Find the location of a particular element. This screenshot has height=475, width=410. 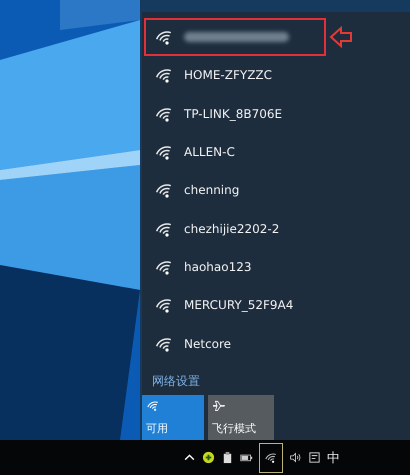

network-name: MERCURY_52F9A4 is located at coordinates (239, 305).